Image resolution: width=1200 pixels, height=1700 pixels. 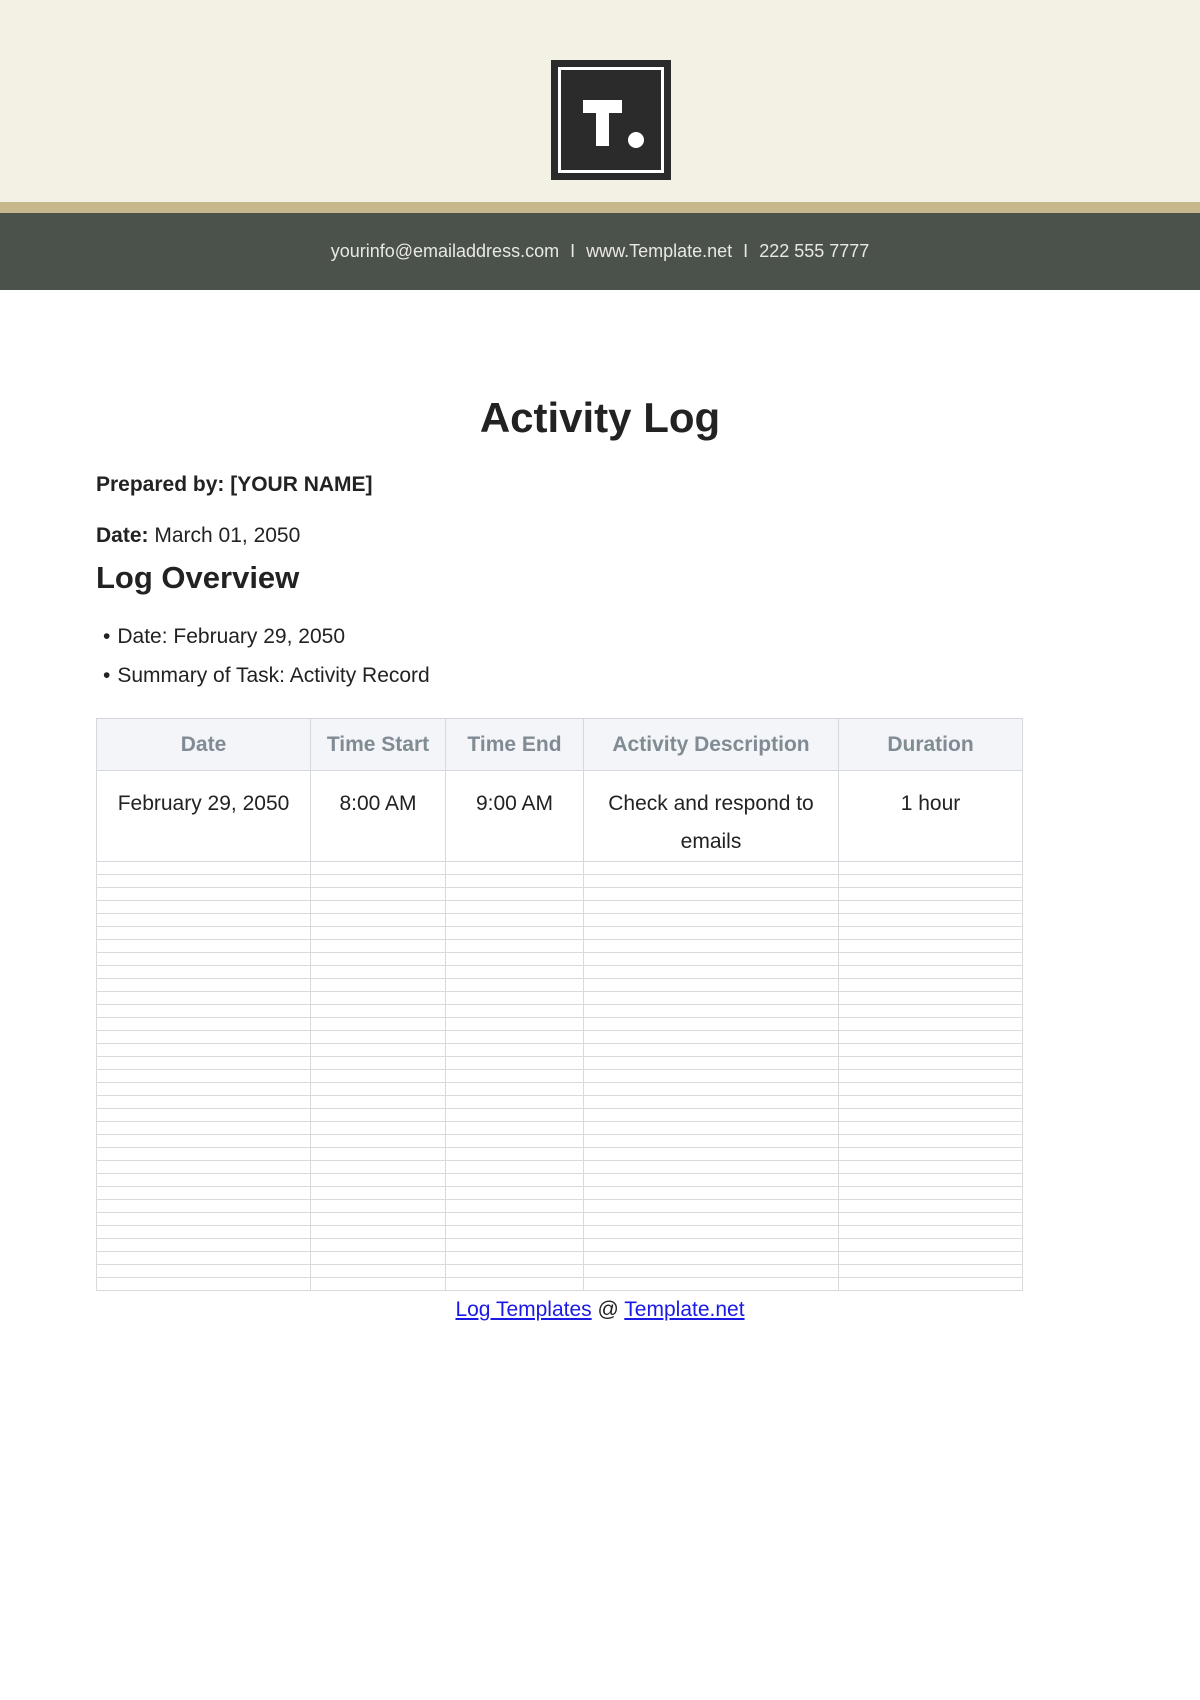 I want to click on logo-letter-stem, so click(x=602, y=123).